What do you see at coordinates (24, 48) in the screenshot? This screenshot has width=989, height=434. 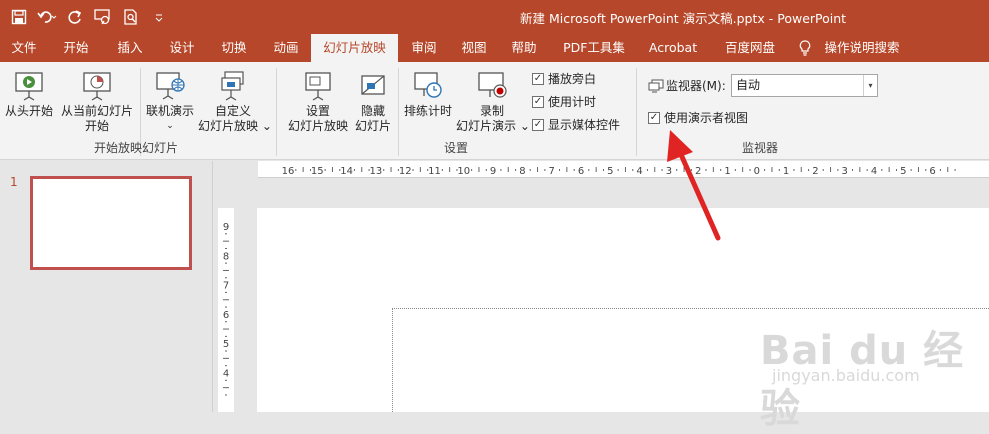 I see `tab-file: 文件` at bounding box center [24, 48].